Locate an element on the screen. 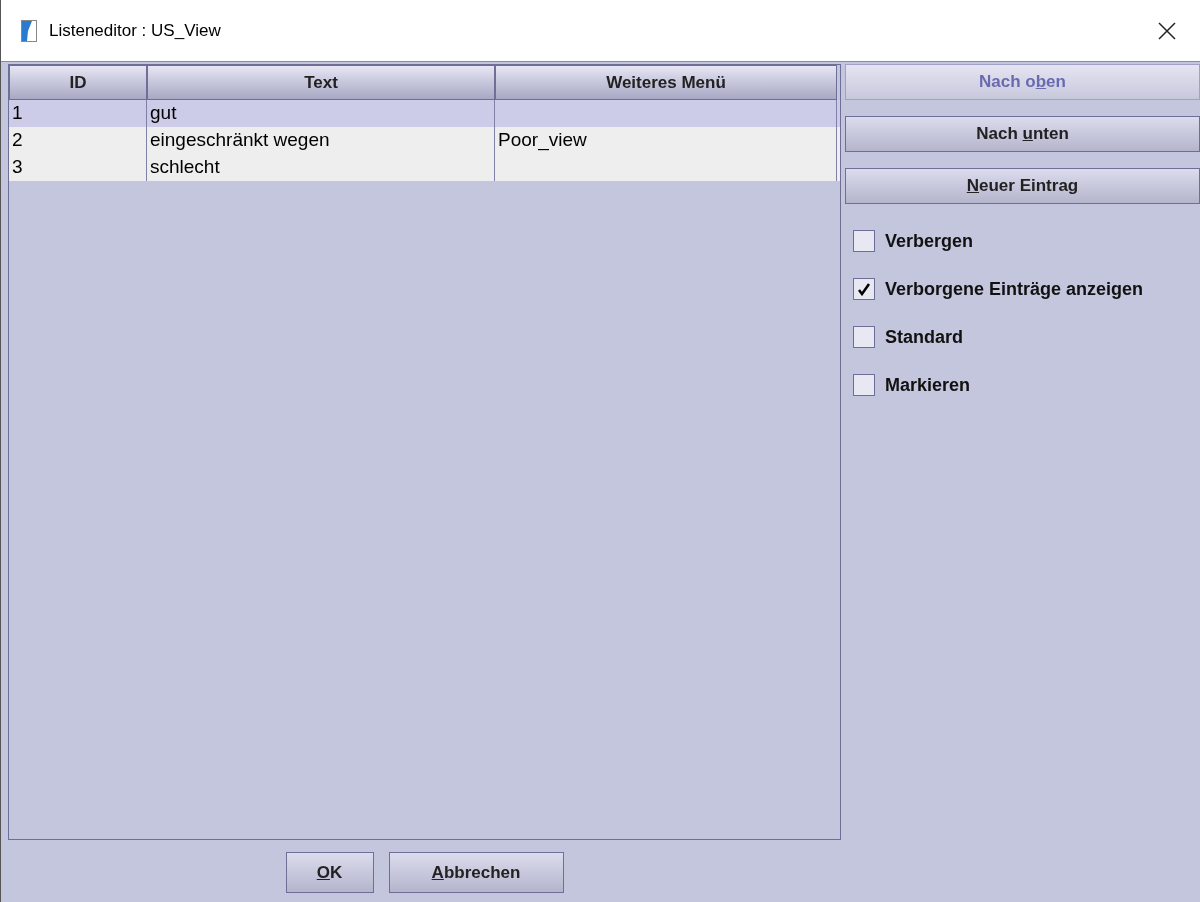 This screenshot has height=902, width=1200. side-button: Nach unten is located at coordinates (1022, 134).